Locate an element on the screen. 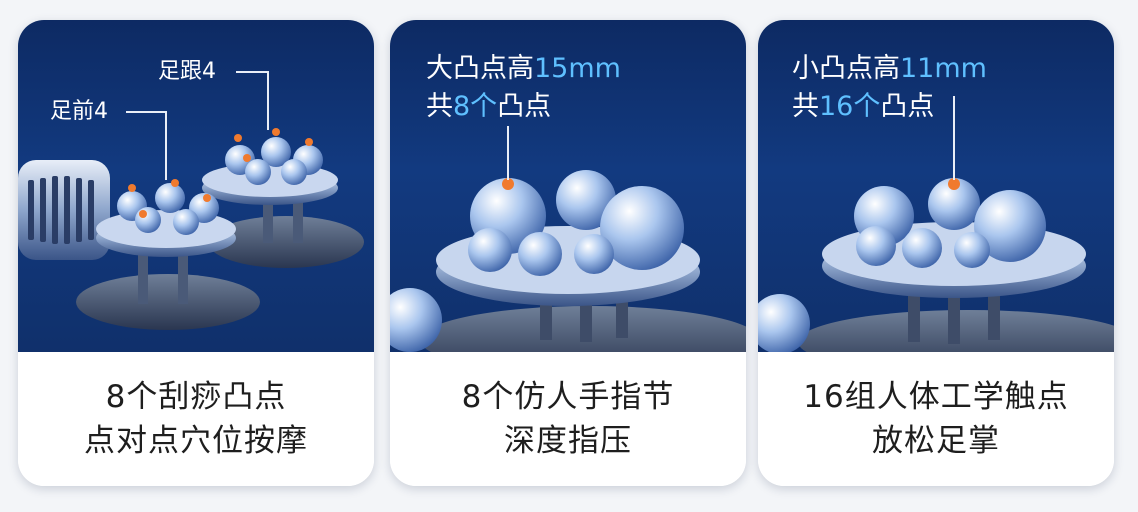  spec-count: 8个 is located at coordinates (475, 106).